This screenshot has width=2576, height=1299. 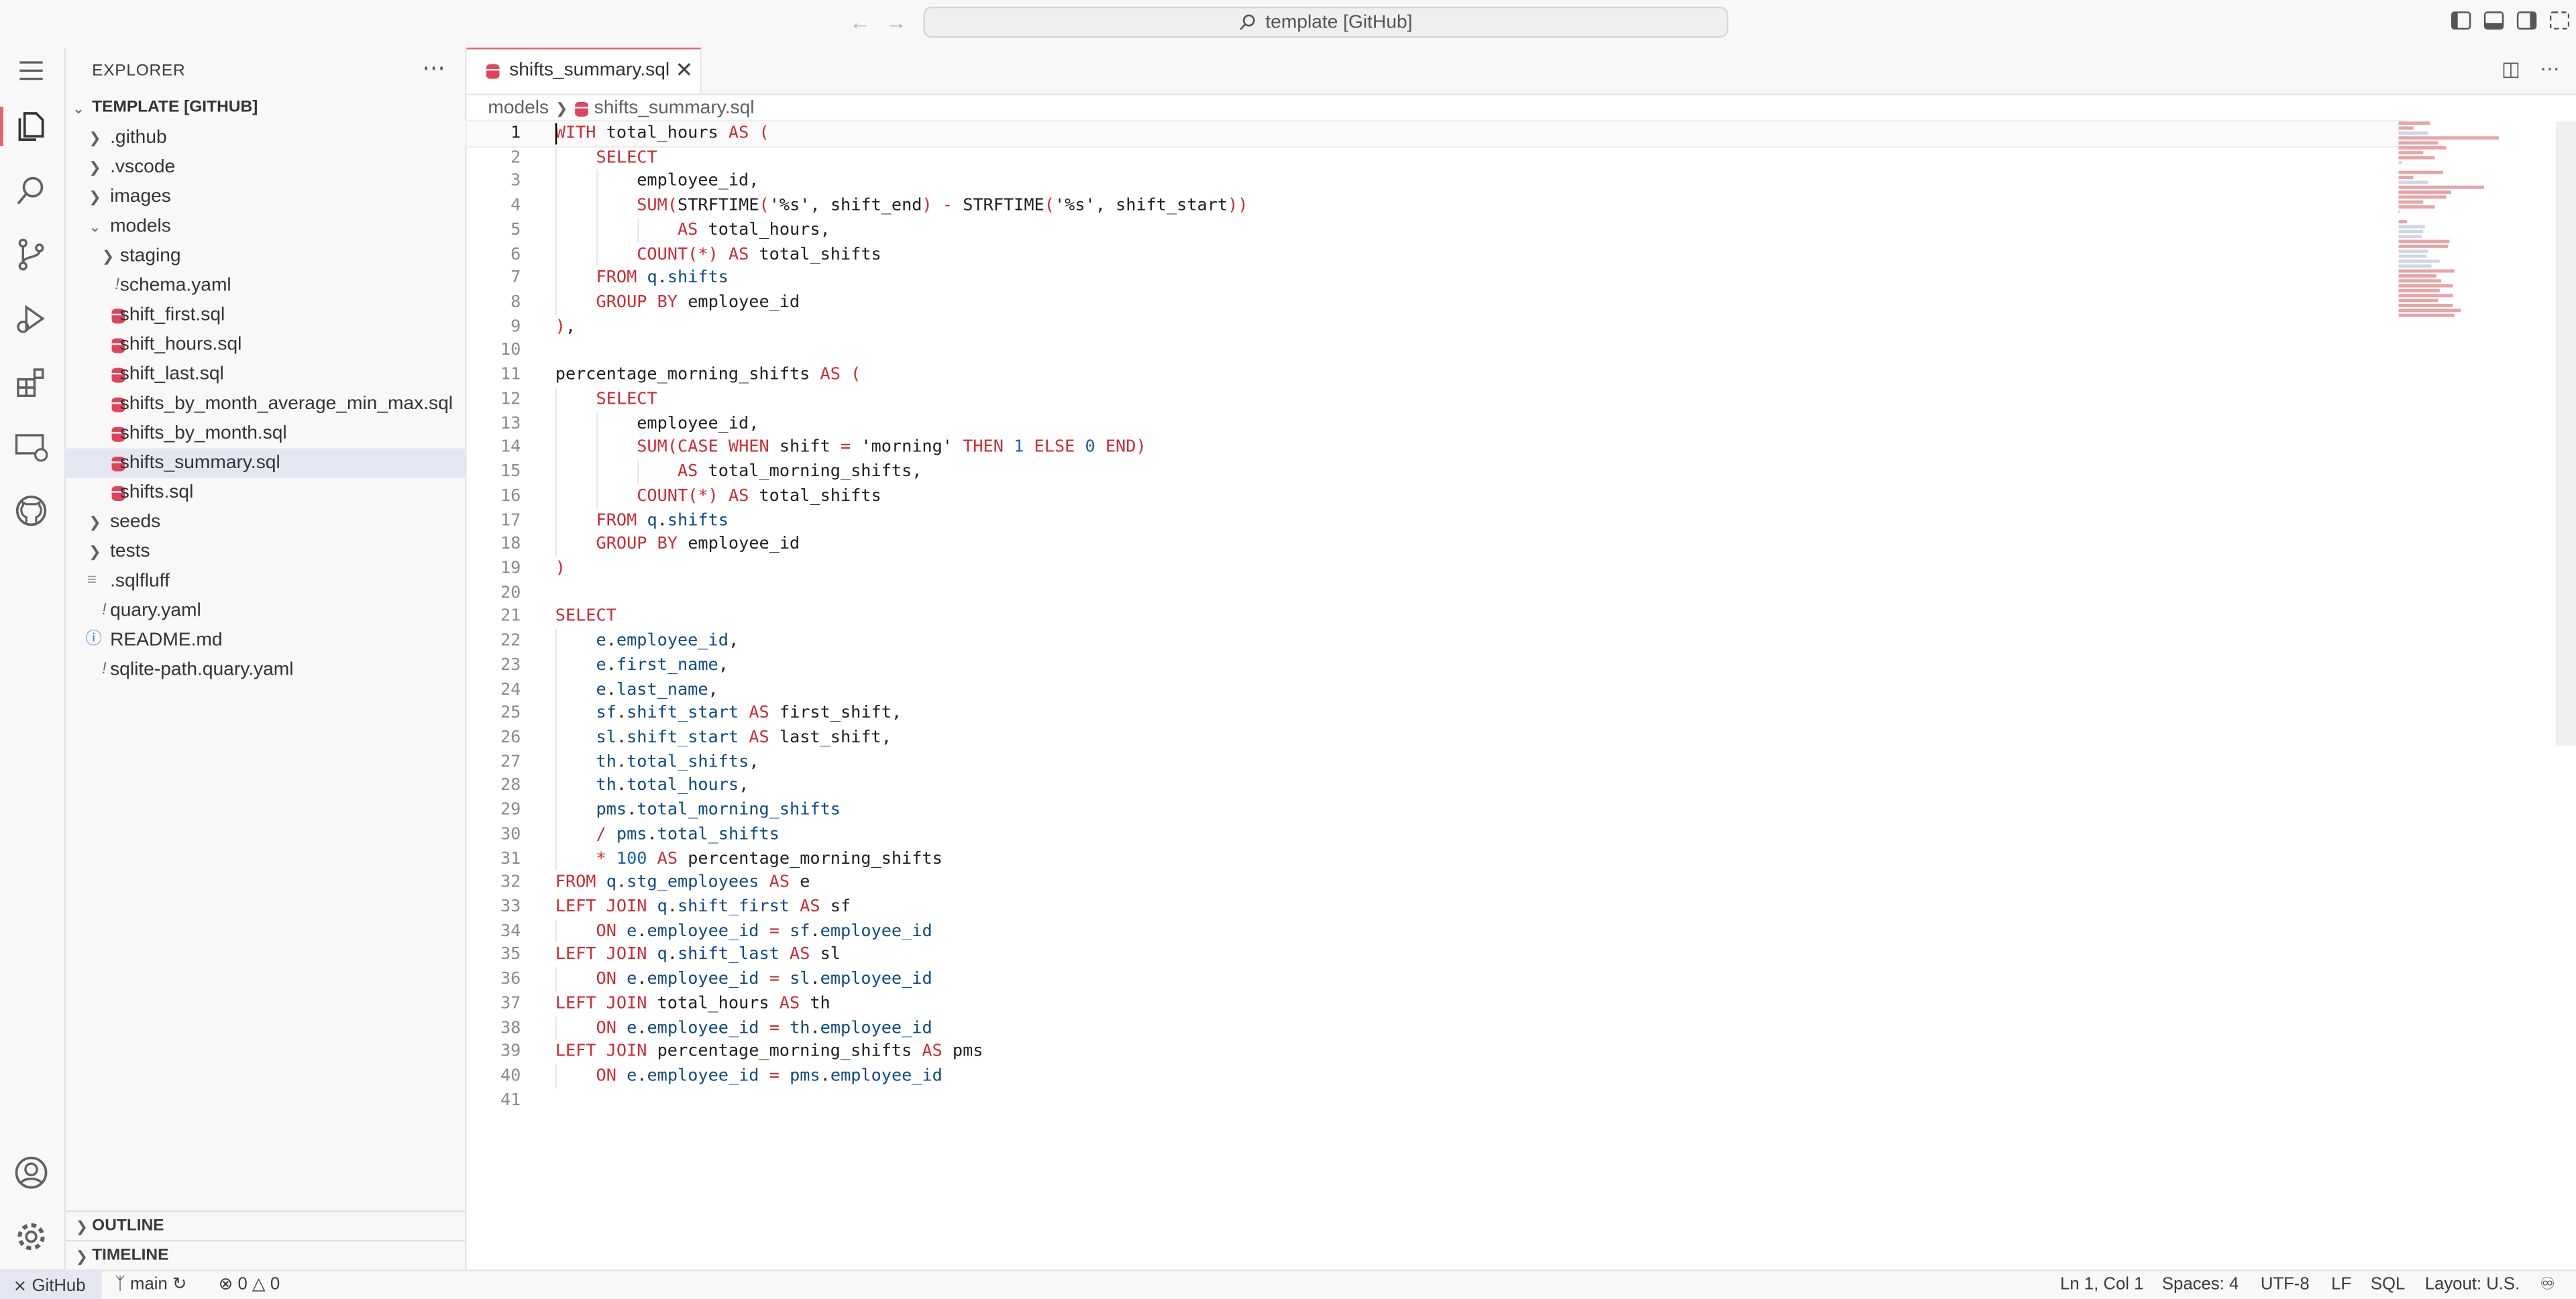 I want to click on split-editor-icon: ◫, so click(x=2511, y=69).